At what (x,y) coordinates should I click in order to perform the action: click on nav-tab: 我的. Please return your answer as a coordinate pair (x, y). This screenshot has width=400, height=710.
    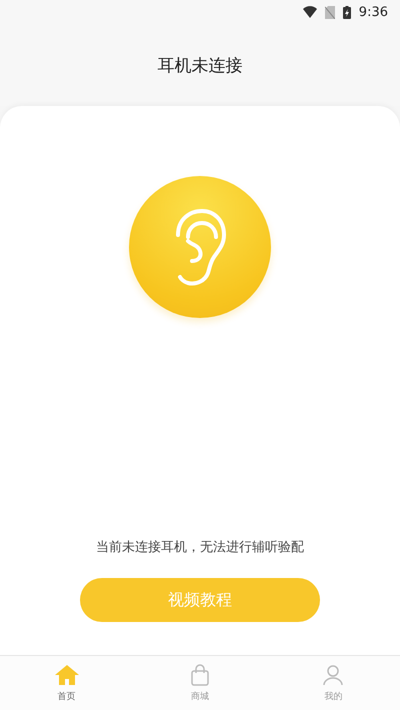
    Looking at the image, I should click on (333, 683).